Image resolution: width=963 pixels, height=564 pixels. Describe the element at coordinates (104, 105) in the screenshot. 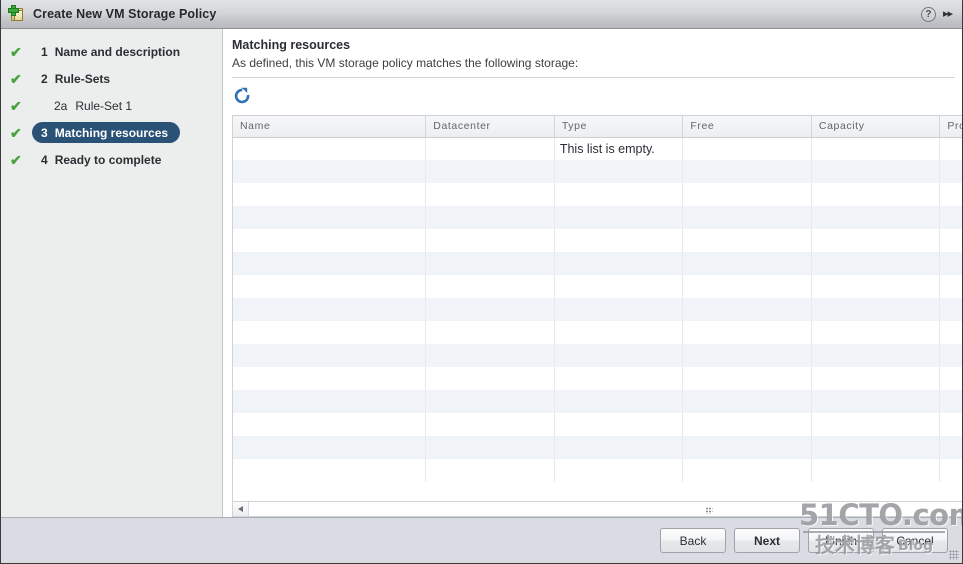

I see `step-label: Rule-Set 1` at that location.